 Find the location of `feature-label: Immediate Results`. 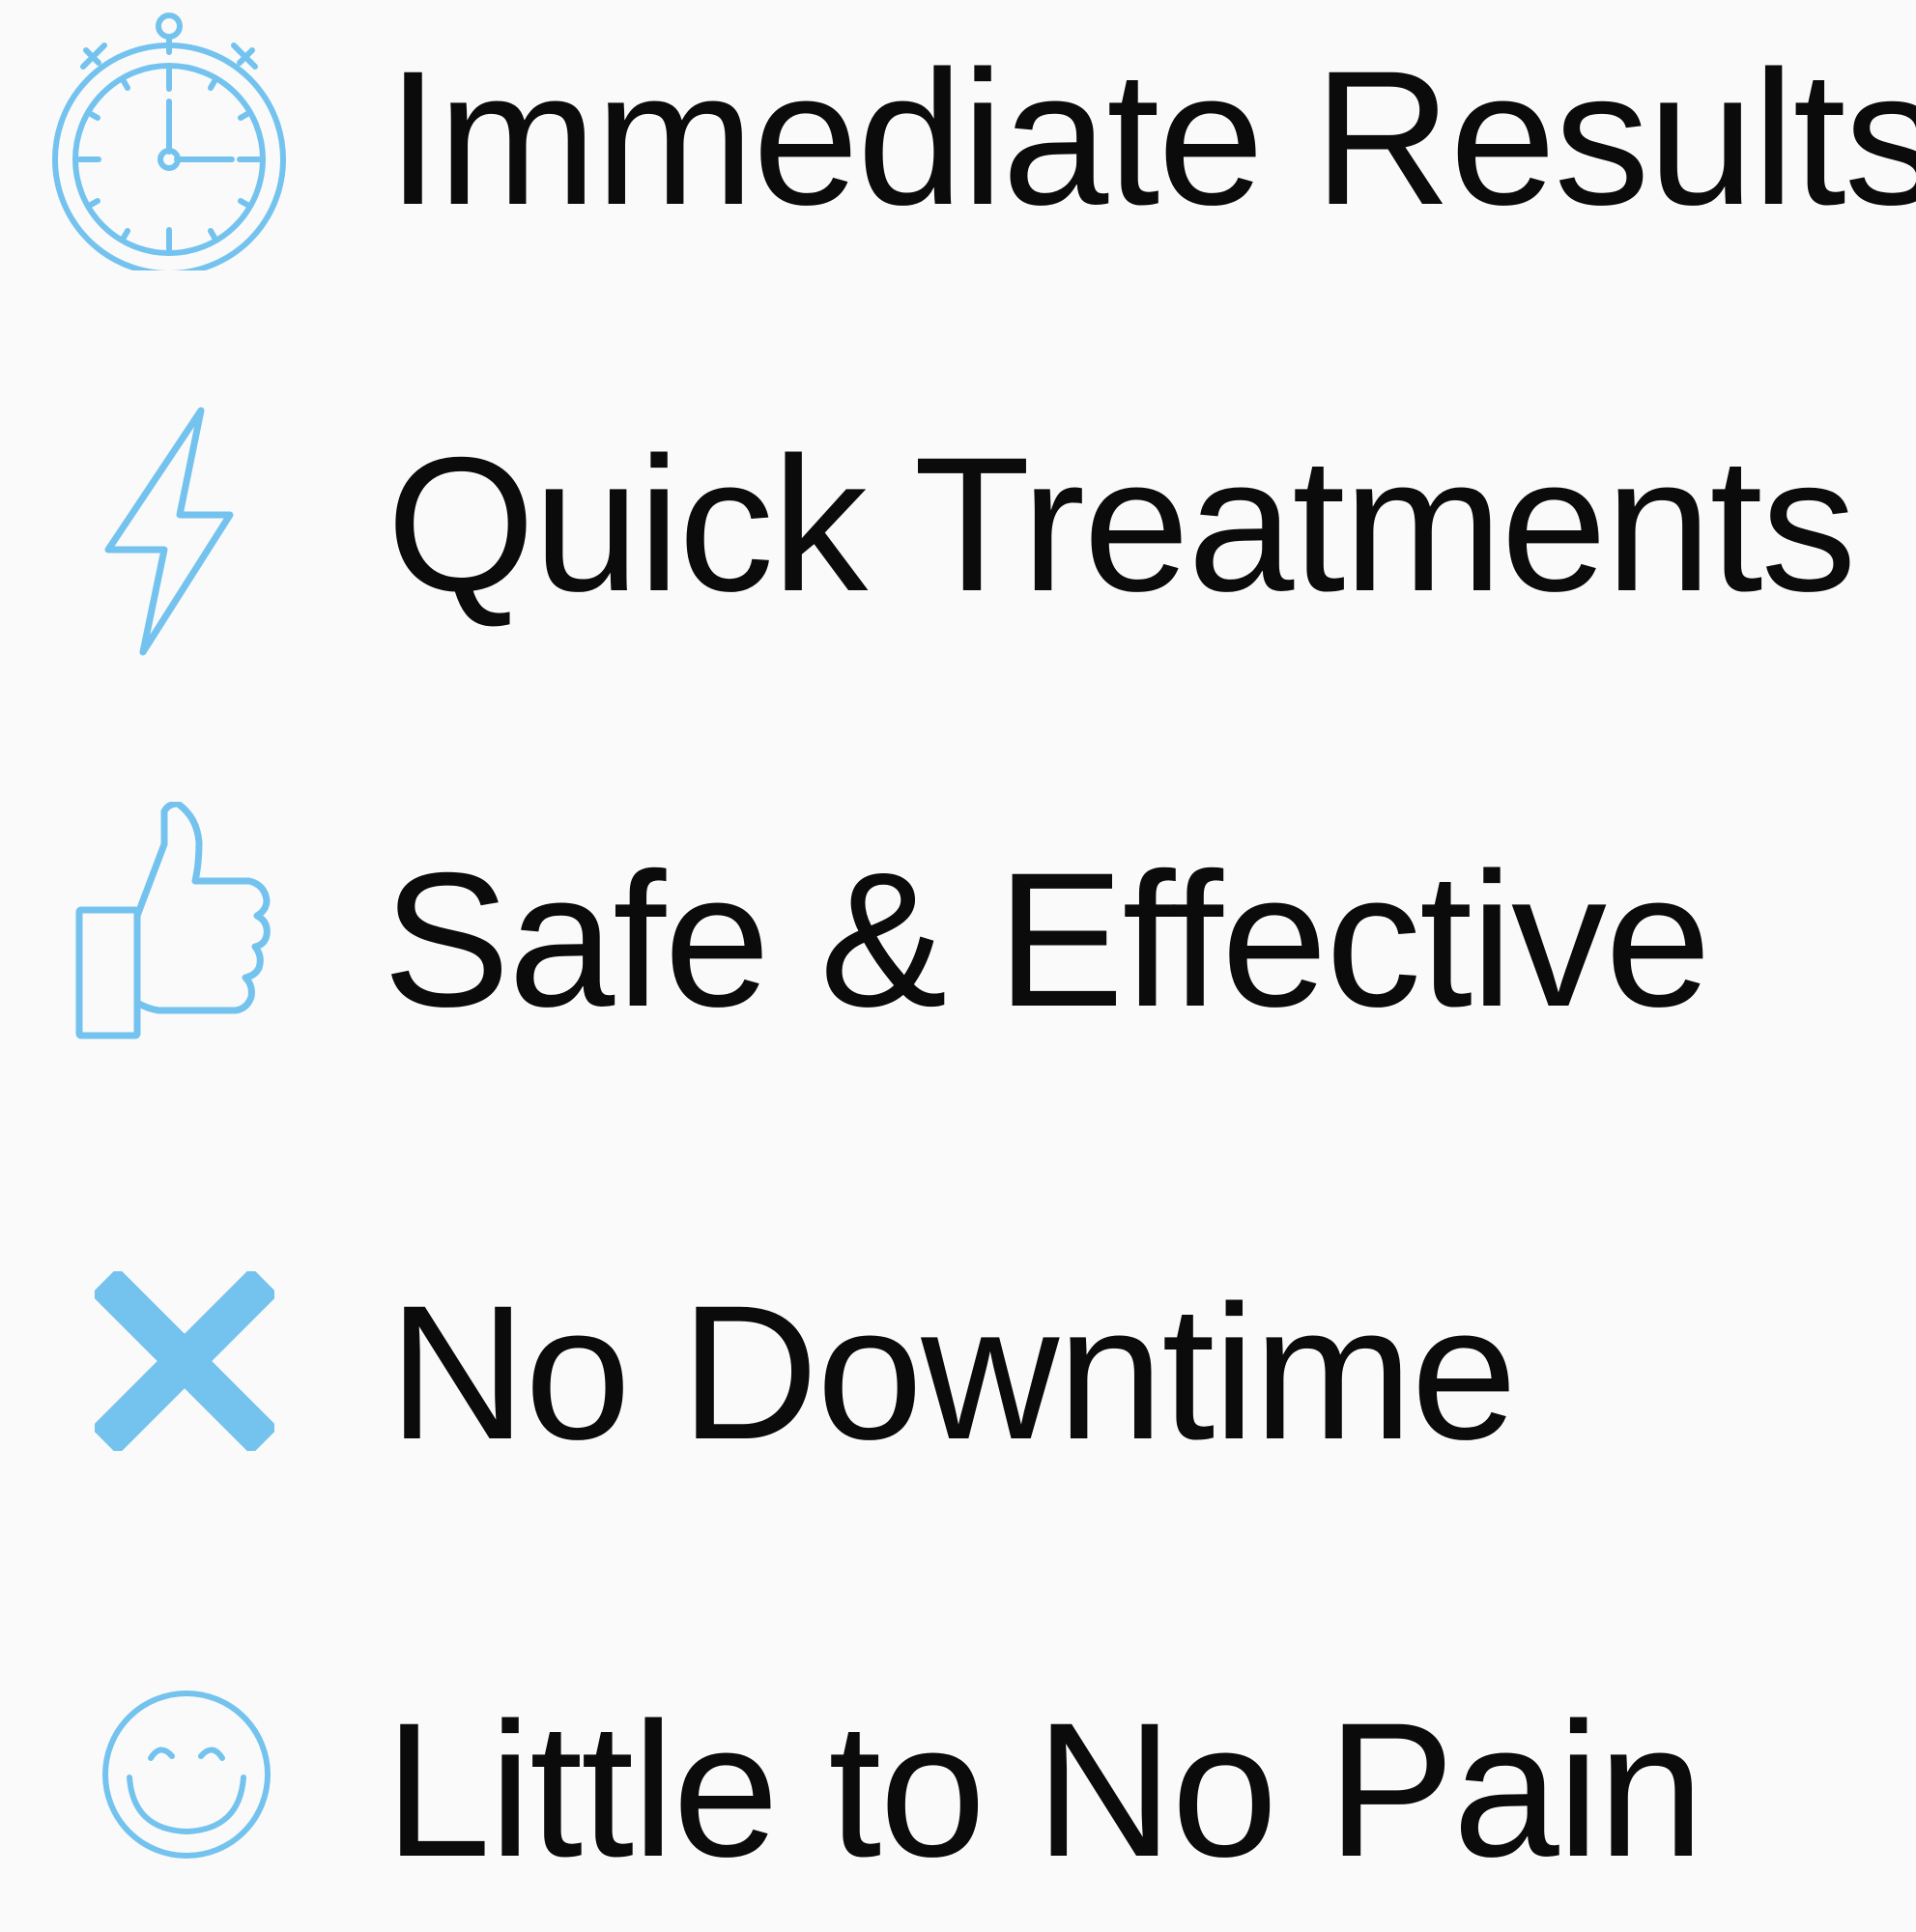

feature-label: Immediate Results is located at coordinates (1151, 137).